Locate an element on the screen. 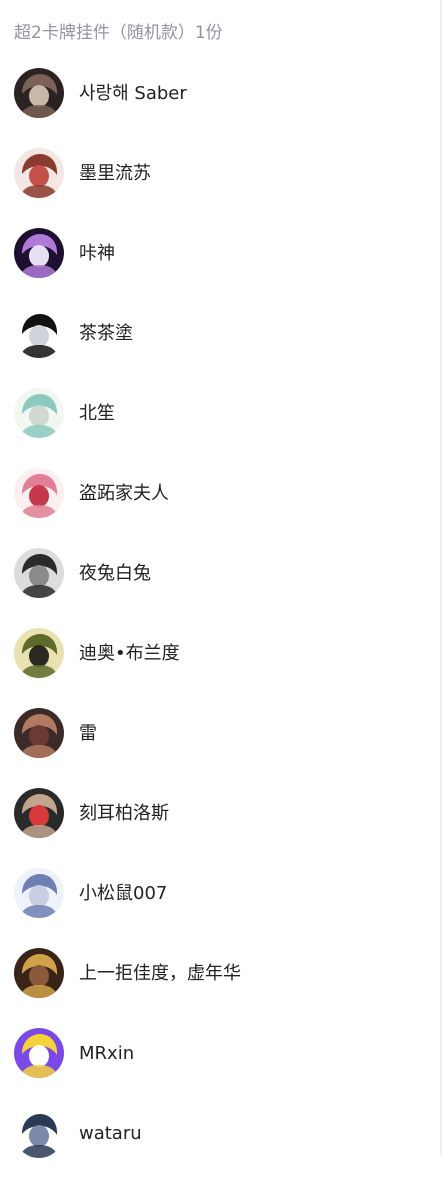  winner-list-item: 茶茶塗 is located at coordinates (220, 348).